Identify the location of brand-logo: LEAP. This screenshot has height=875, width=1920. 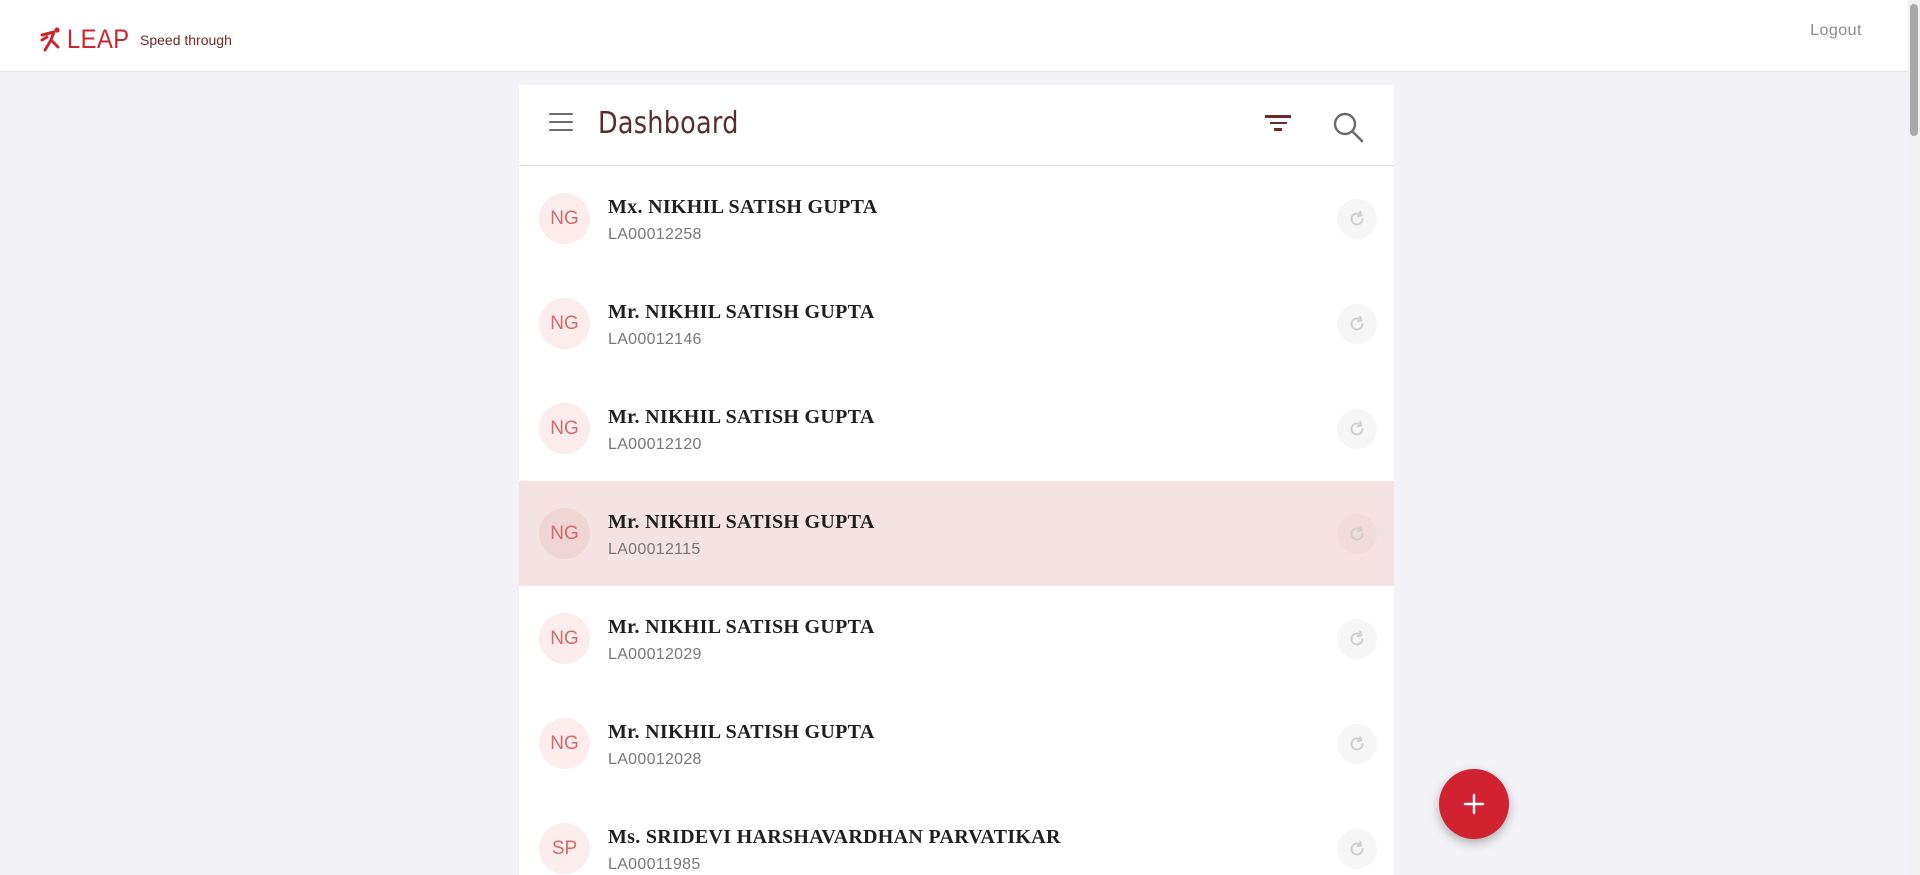
(88, 39).